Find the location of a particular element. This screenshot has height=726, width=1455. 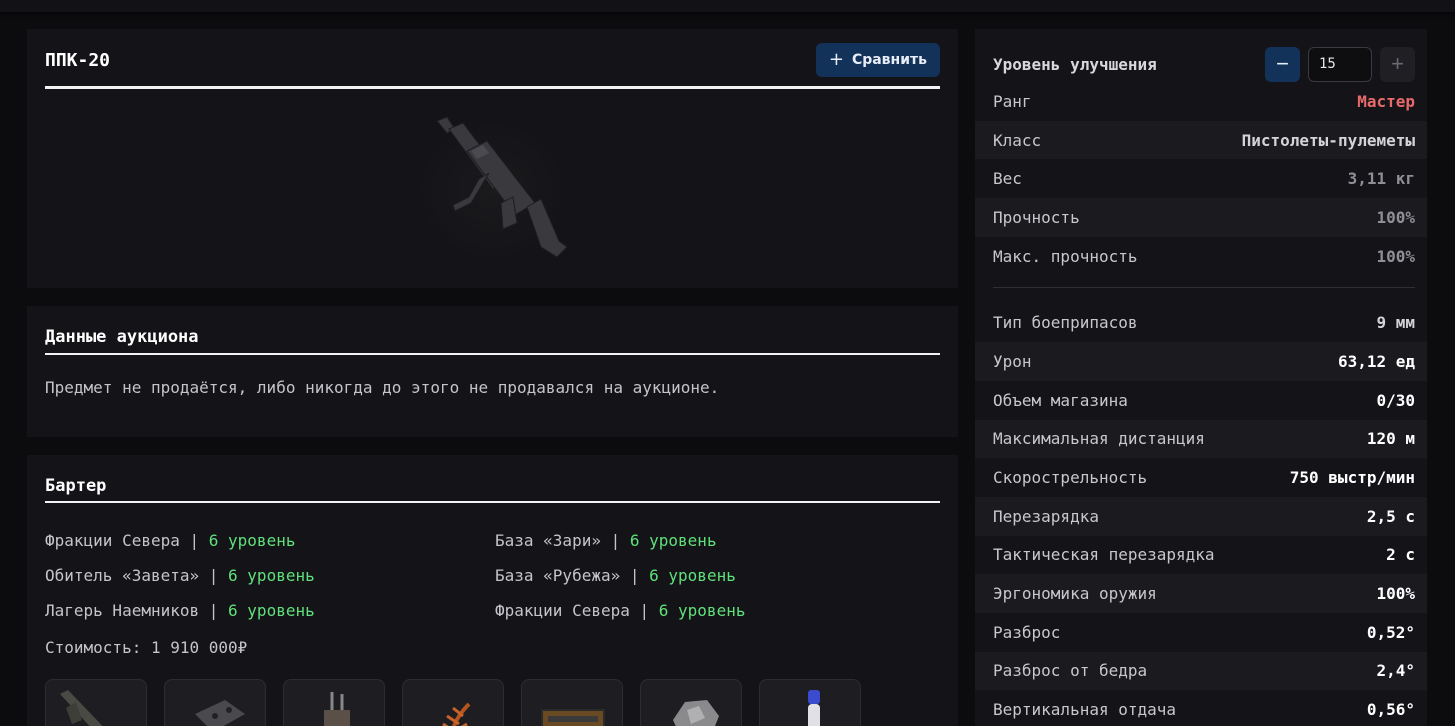

barter-underline is located at coordinates (492, 502).